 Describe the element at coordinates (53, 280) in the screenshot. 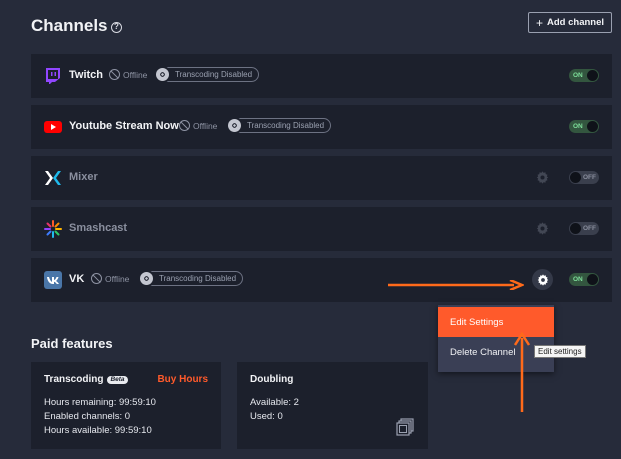

I see `vk-icon` at that location.